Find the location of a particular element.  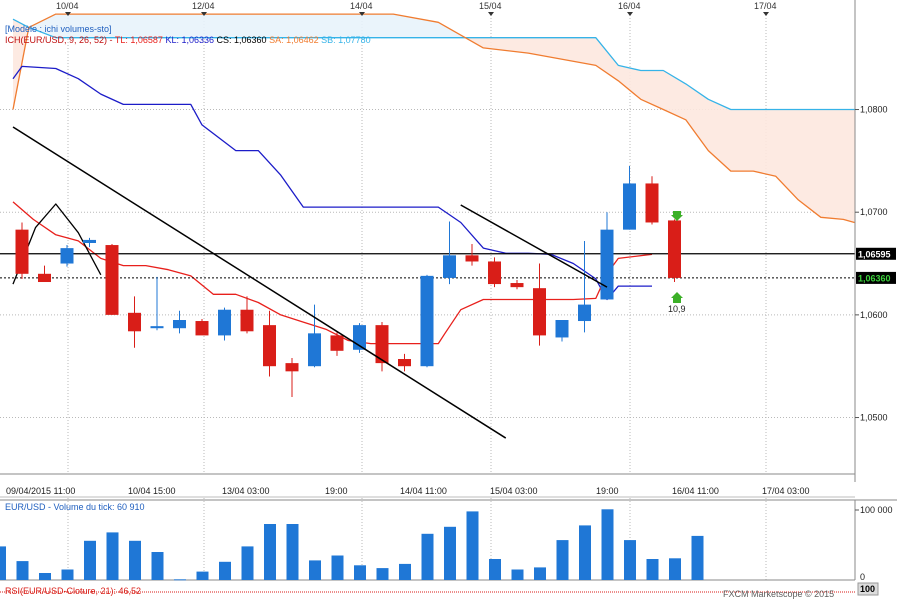

top-date-label: 10/04 is located at coordinates (67, 6).